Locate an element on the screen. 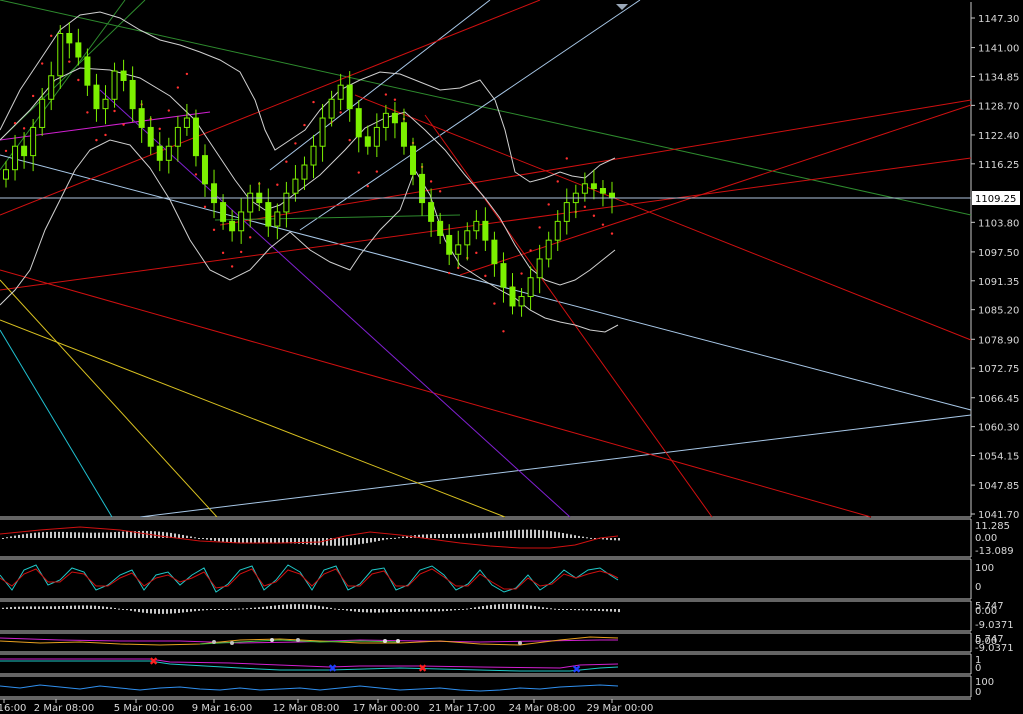 Image resolution: width=1023 pixels, height=714 pixels. signal-sell-marker-2: ✖ is located at coordinates (422, 668).